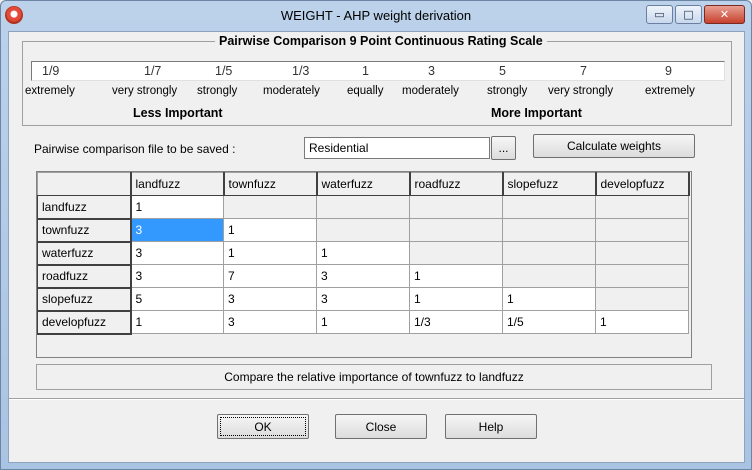  What do you see at coordinates (376, 399) in the screenshot?
I see `footer-divider` at bounding box center [376, 399].